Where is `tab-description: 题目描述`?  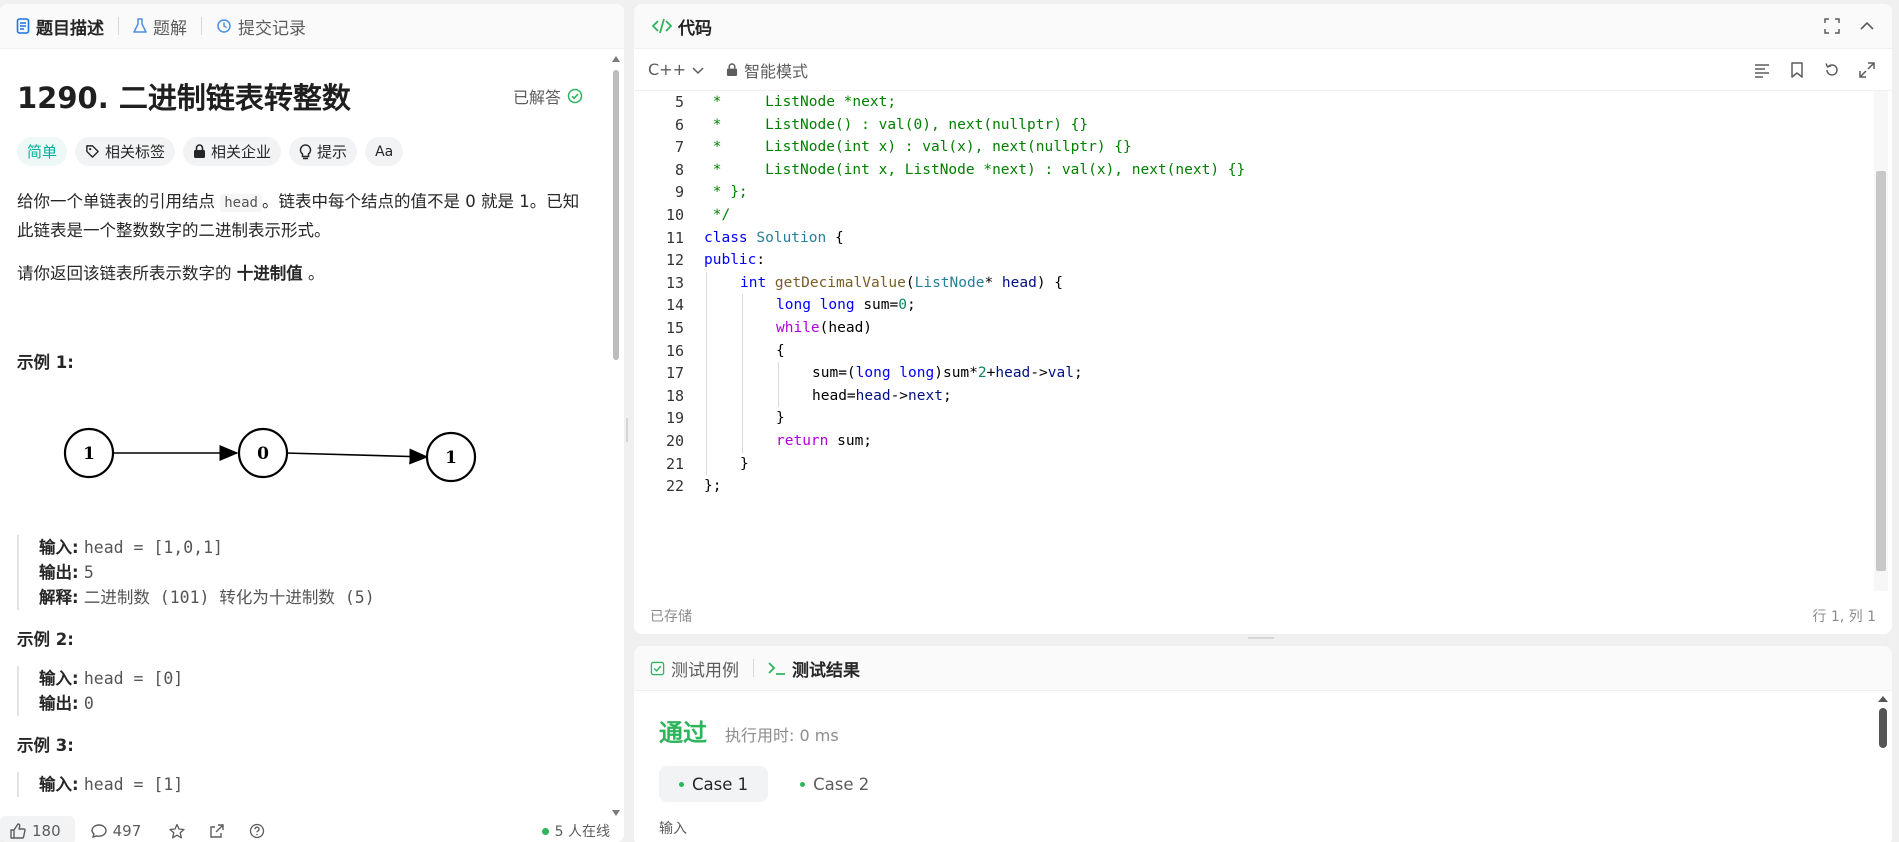
tab-description: 题目描述 is located at coordinates (60, 26).